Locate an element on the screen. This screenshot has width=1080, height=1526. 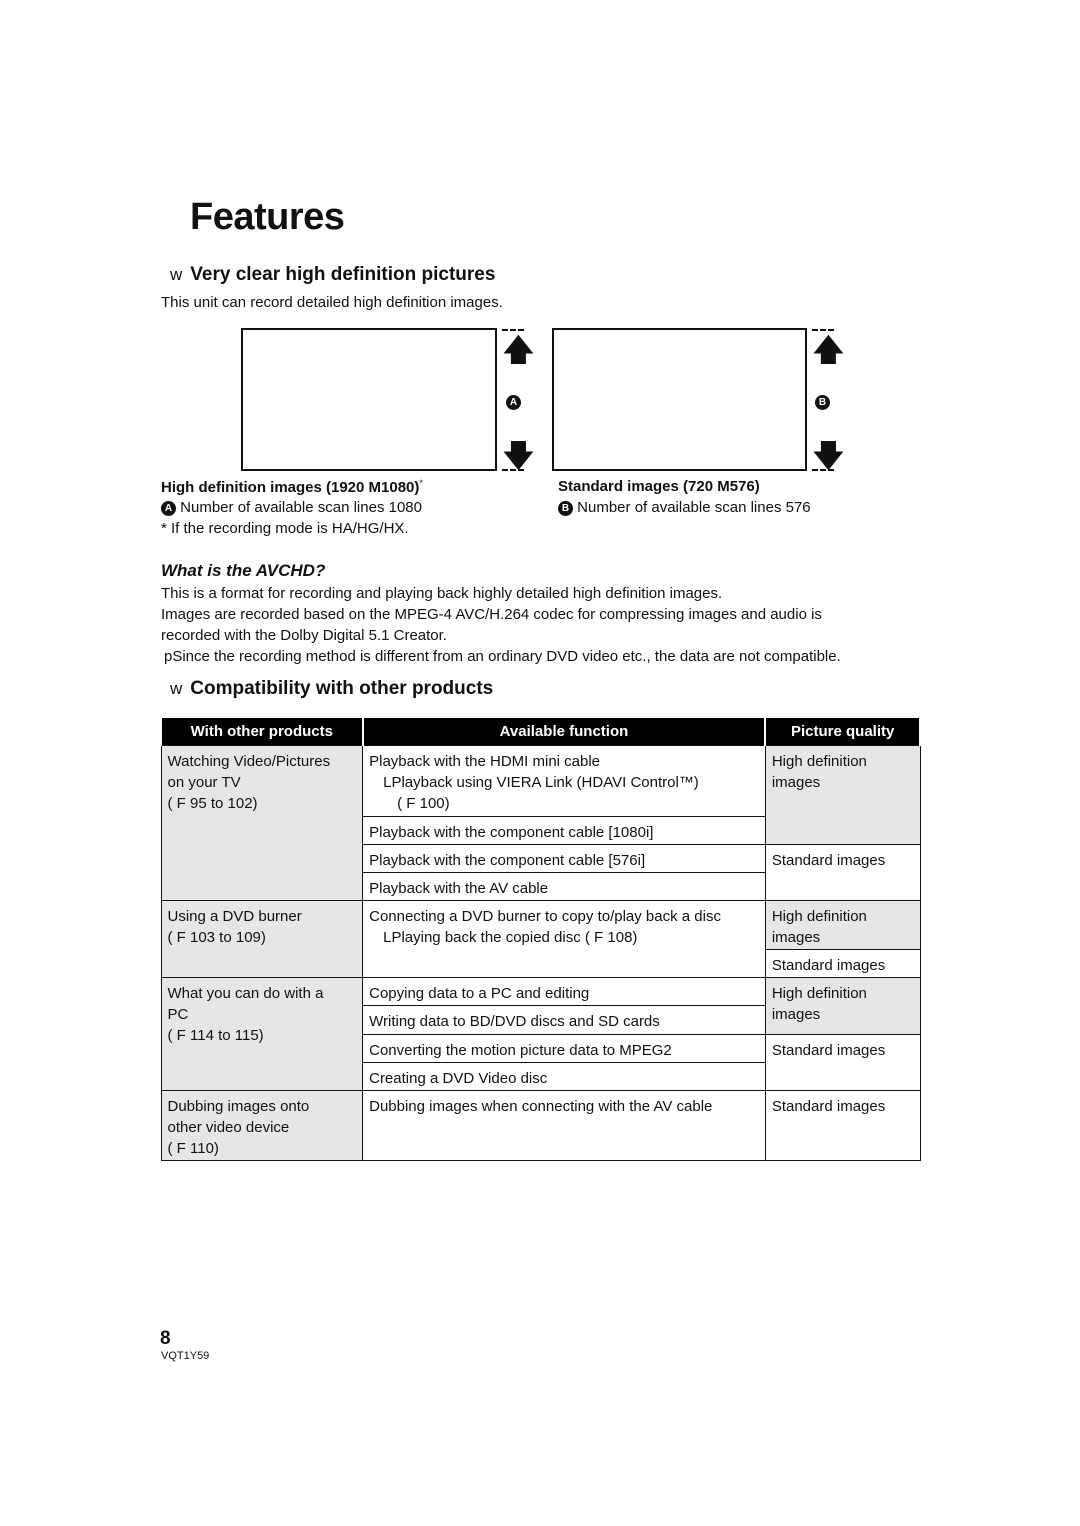
header-products: With other products is located at coordinates (262, 732).